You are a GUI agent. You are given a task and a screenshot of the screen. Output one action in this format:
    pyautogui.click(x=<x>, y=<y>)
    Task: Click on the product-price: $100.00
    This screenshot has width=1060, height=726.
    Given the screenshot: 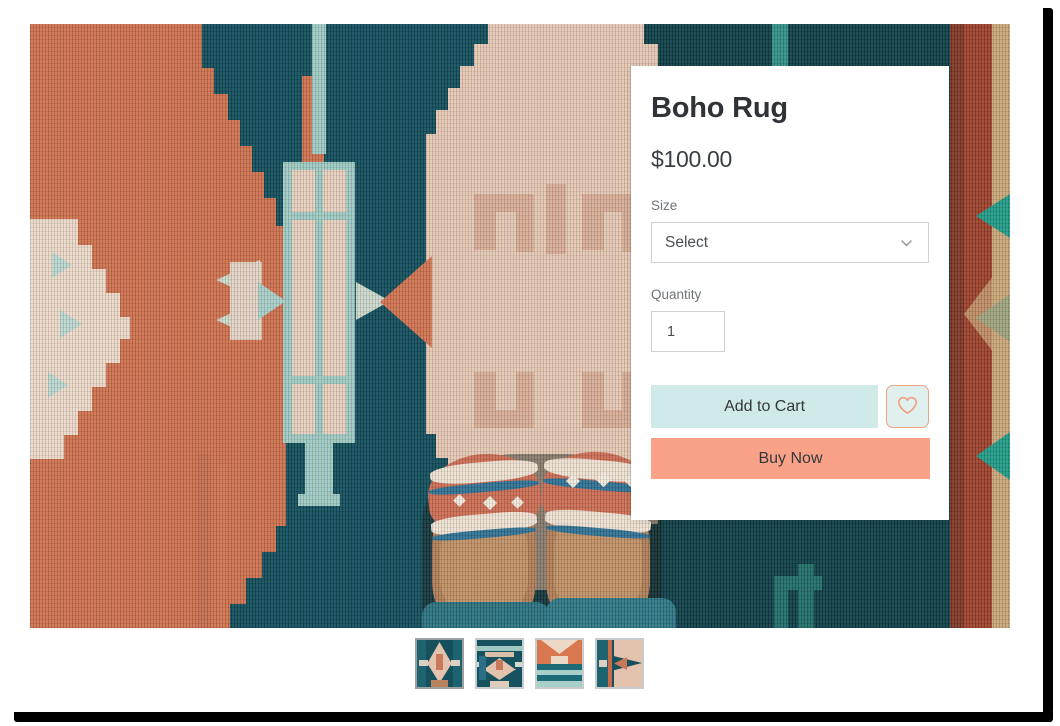 What is the action you would take?
    pyautogui.click(x=692, y=159)
    